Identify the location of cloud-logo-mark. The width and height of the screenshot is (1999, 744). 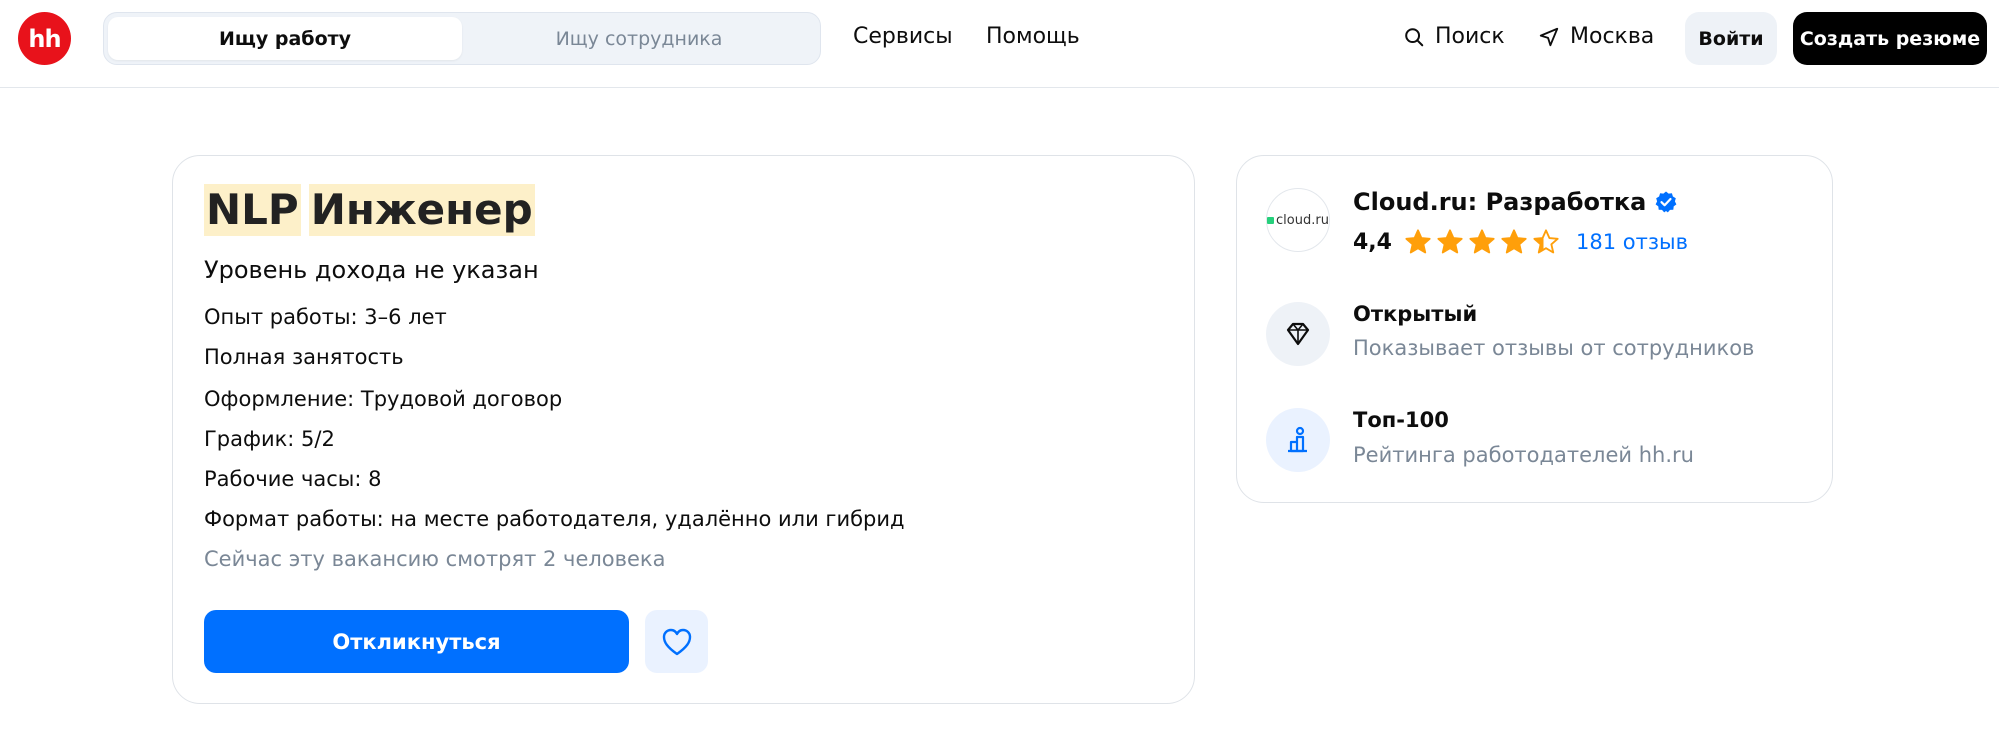
(1271, 220).